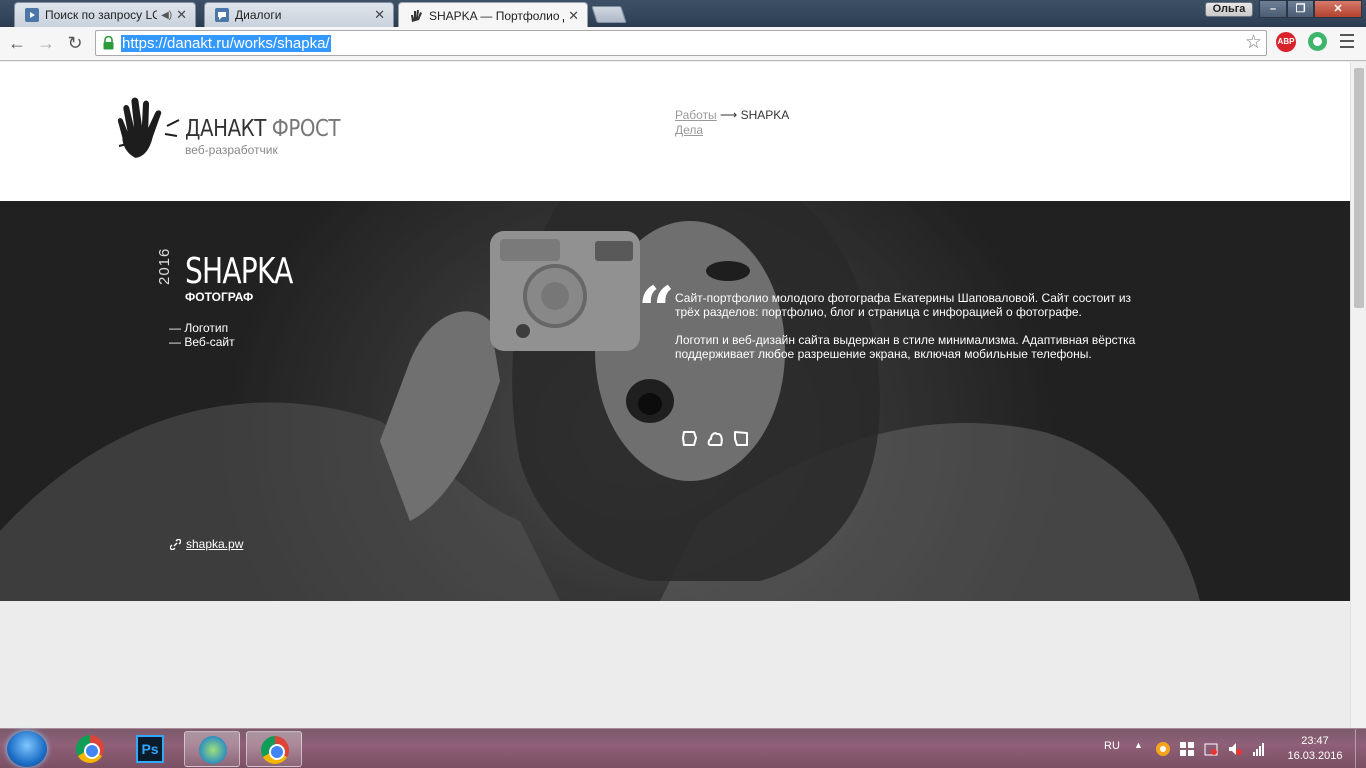  Describe the element at coordinates (1347, 43) in the screenshot. I see `menu-icon` at that location.